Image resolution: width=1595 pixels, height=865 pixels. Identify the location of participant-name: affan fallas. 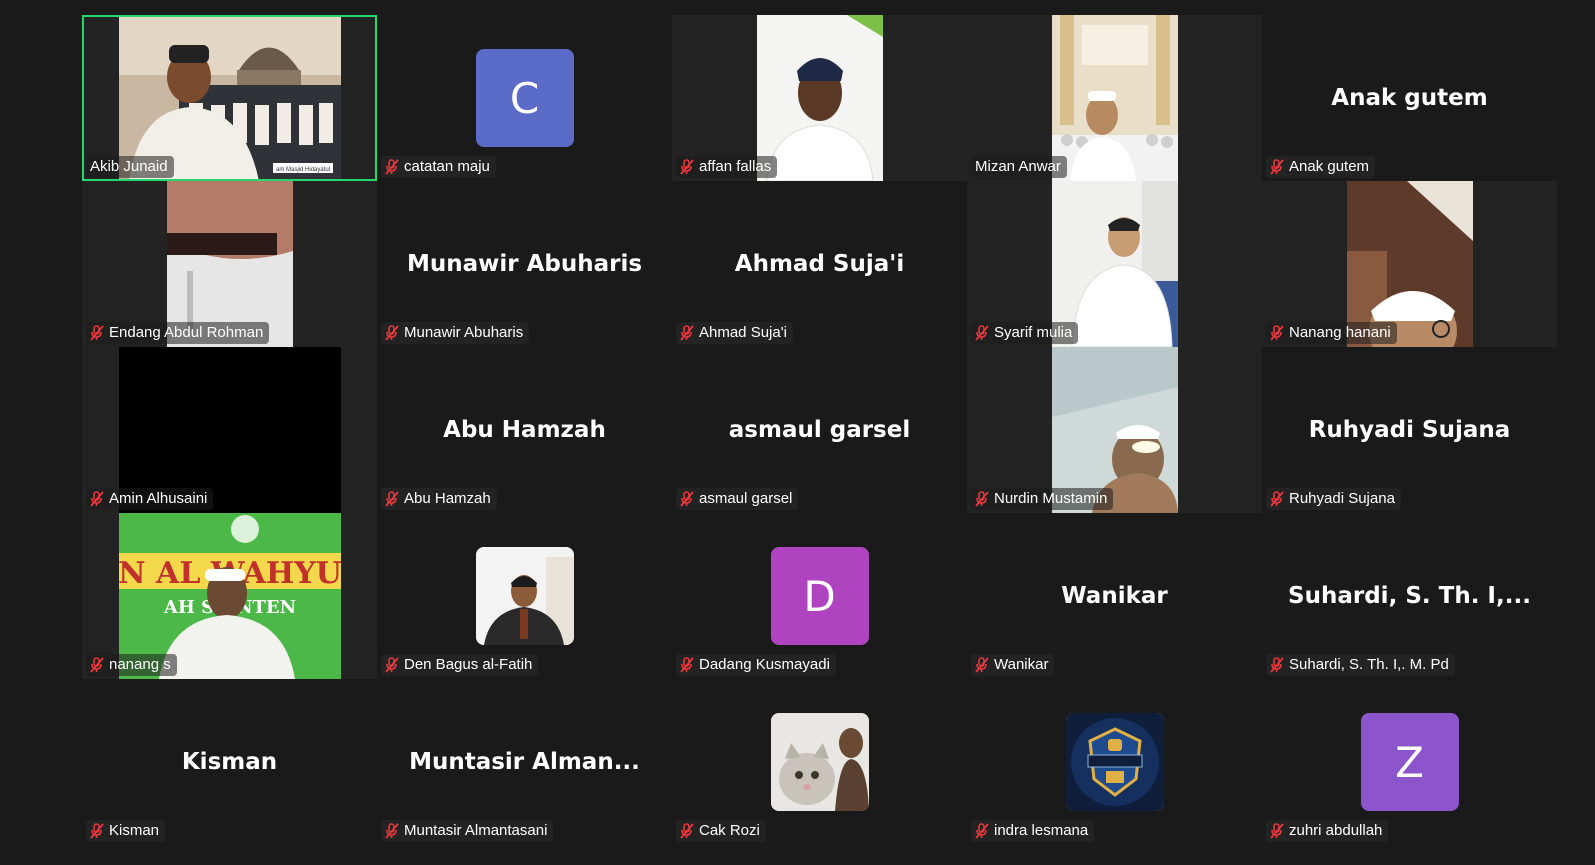
(735, 166).